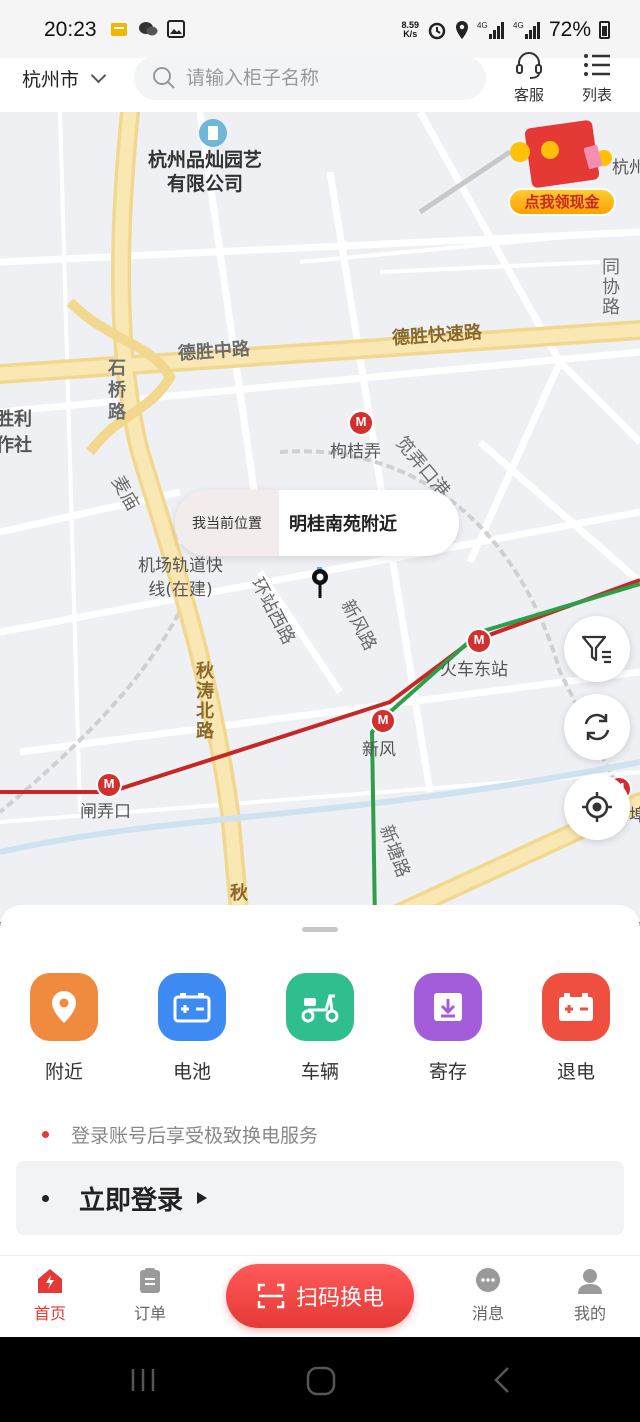 This screenshot has width=640, height=1422. I want to click on city-selector: 杭州市, so click(64, 78).